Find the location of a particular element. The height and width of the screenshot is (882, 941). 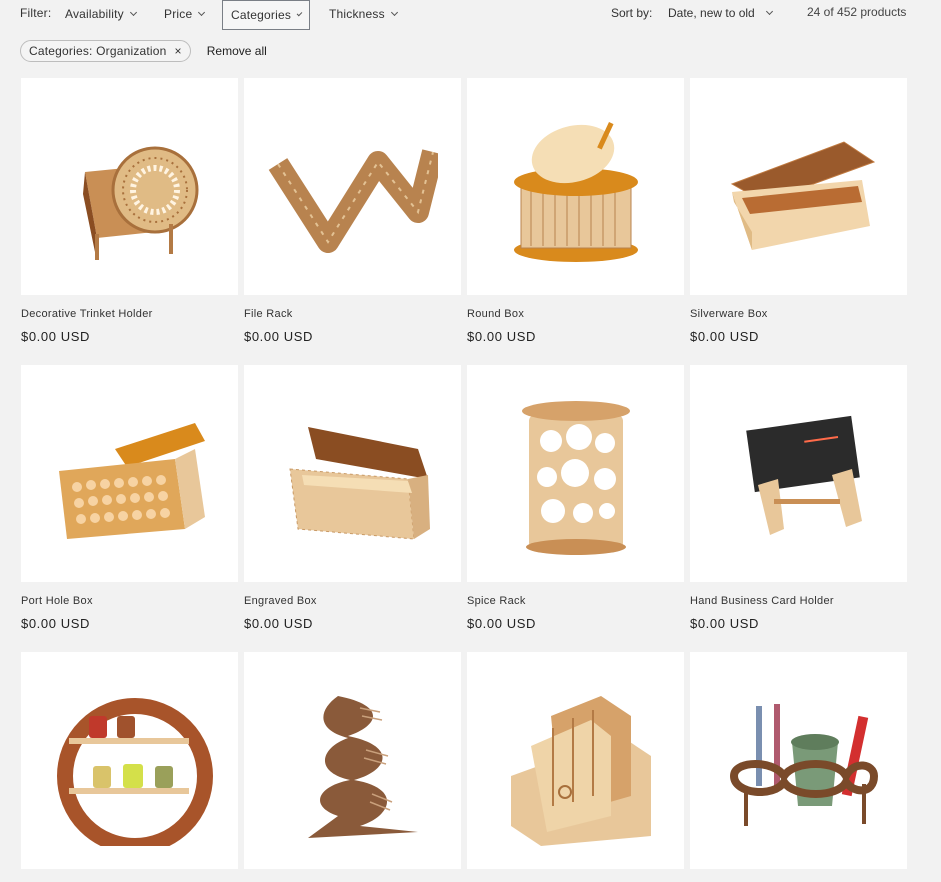

active-filter-chip: Categories: Organization × is located at coordinates (105, 51).